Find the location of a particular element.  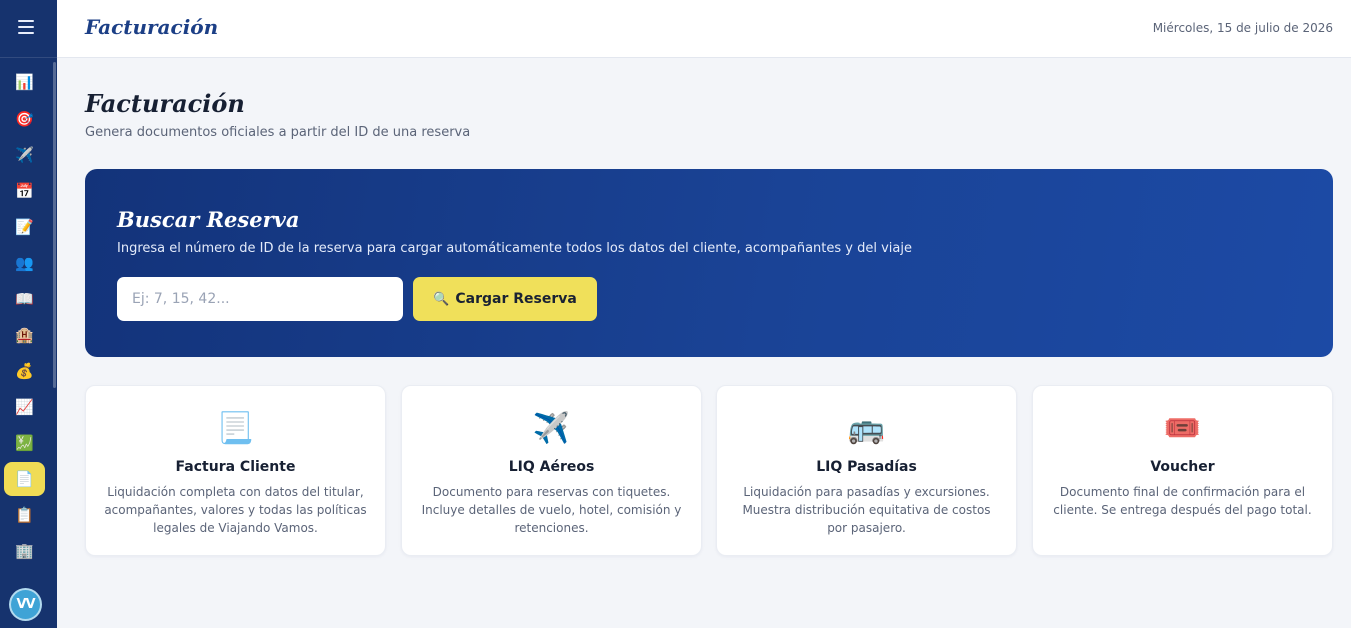

sidebar-item-billing: 📄 is located at coordinates (24, 479).